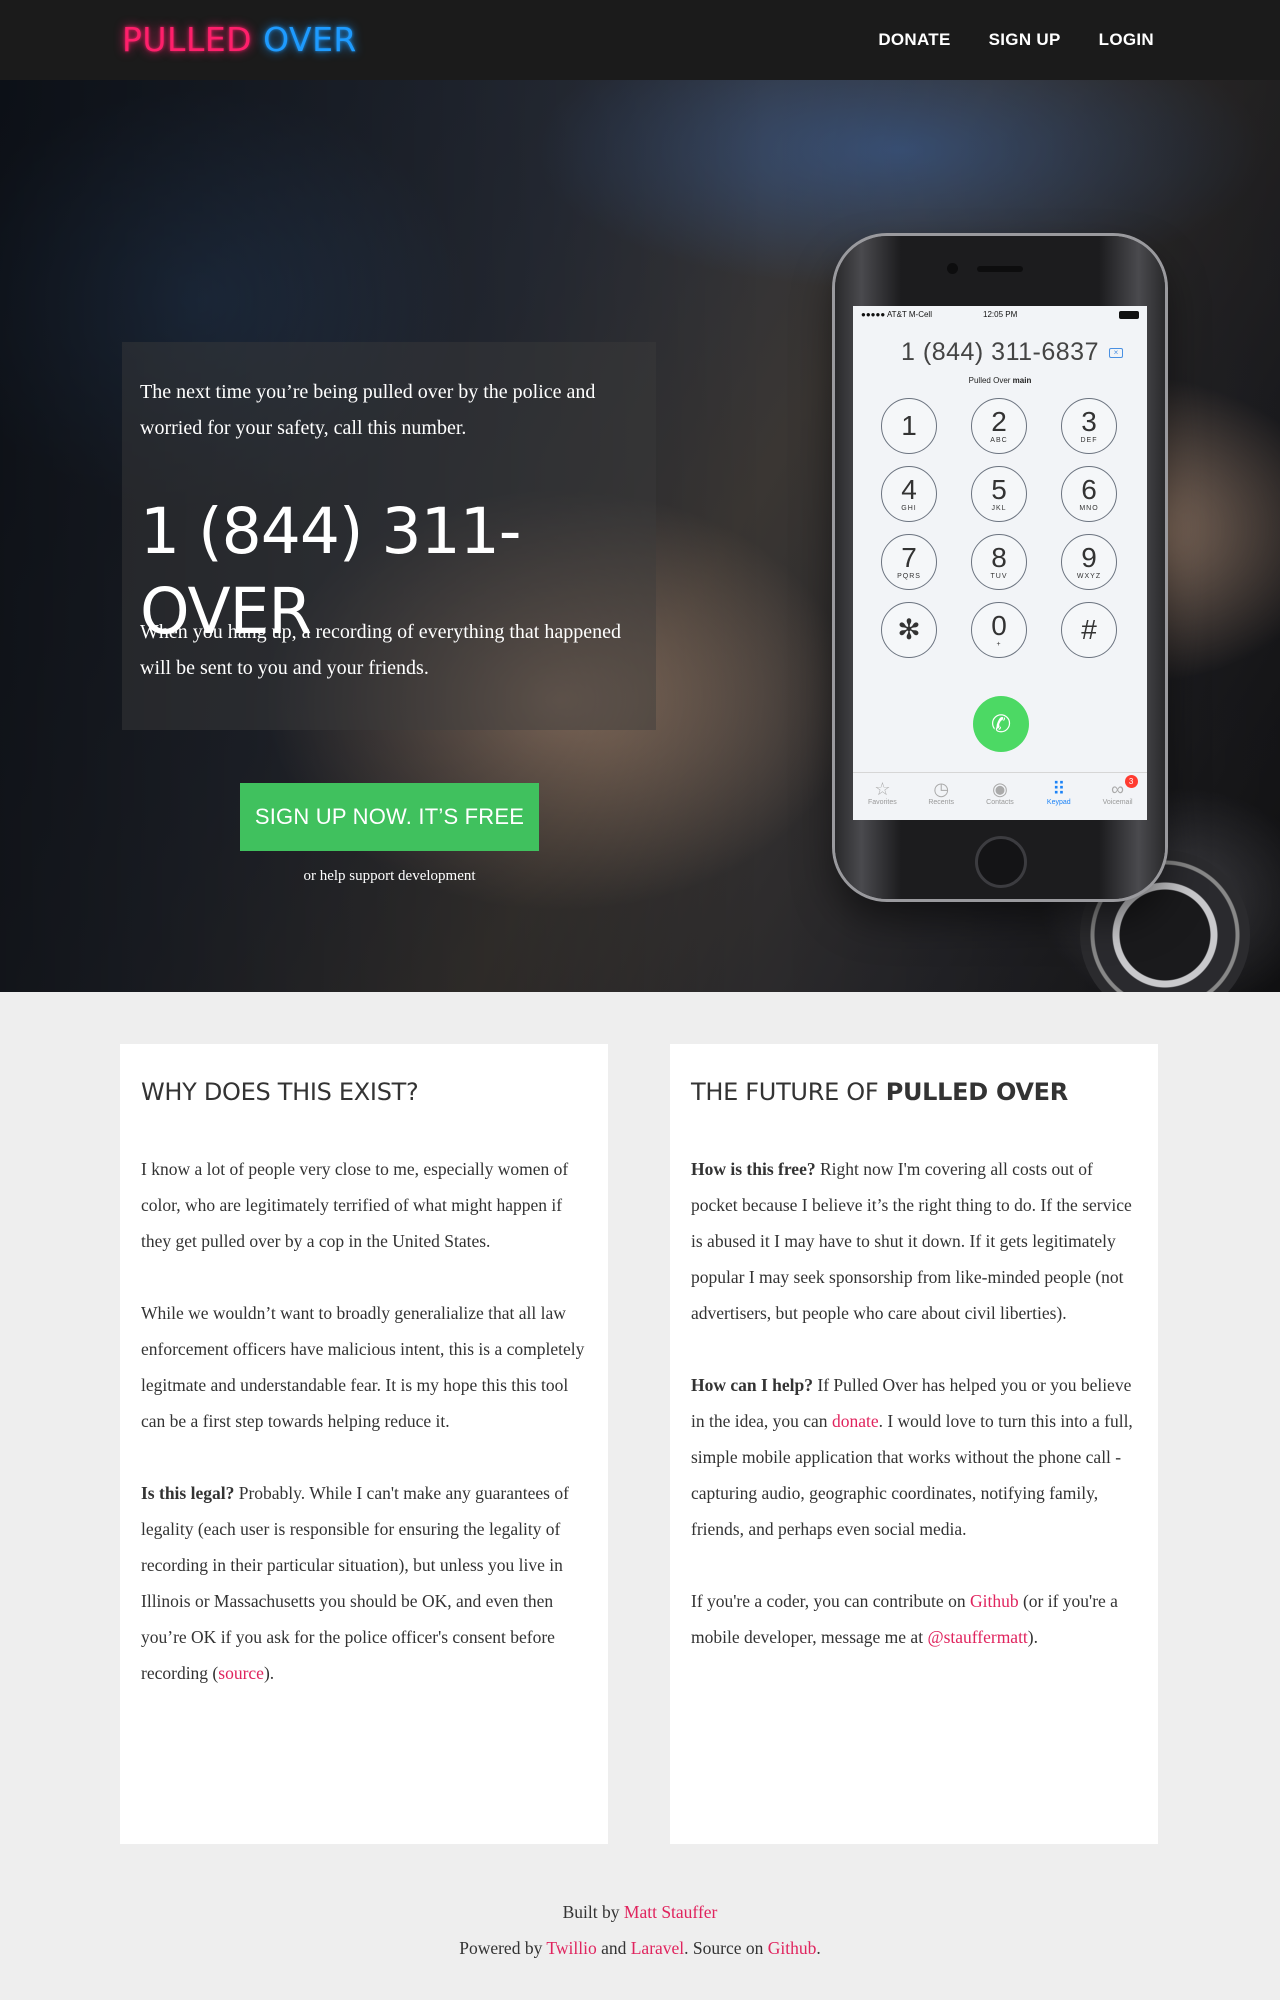  What do you see at coordinates (726, 1948) in the screenshot?
I see `source-label: . Source on` at bounding box center [726, 1948].